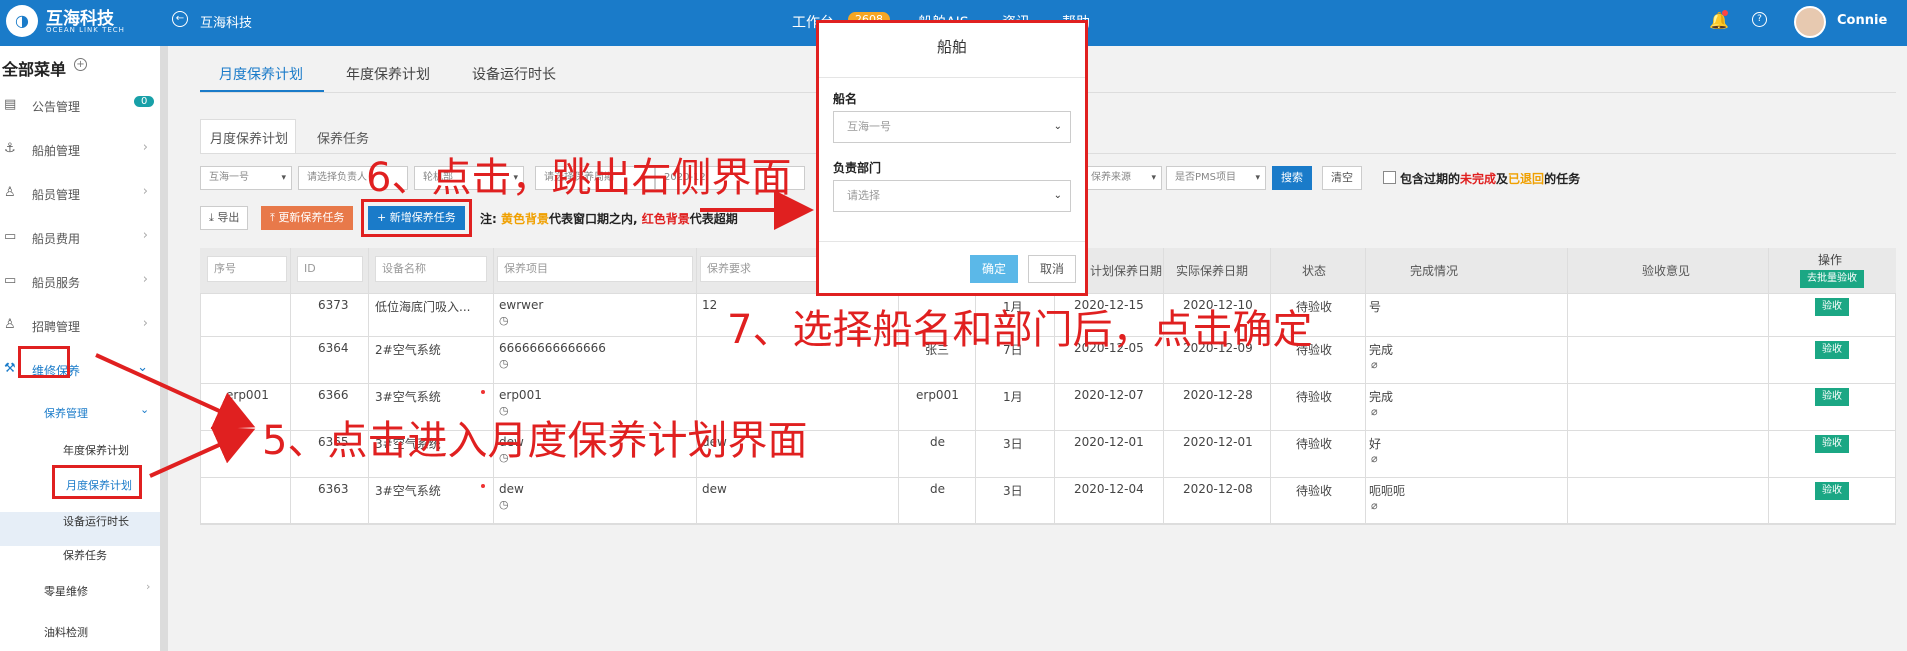 Image resolution: width=1907 pixels, height=651 pixels. What do you see at coordinates (80, 64) in the screenshot?
I see `add-menu-icon: +` at bounding box center [80, 64].